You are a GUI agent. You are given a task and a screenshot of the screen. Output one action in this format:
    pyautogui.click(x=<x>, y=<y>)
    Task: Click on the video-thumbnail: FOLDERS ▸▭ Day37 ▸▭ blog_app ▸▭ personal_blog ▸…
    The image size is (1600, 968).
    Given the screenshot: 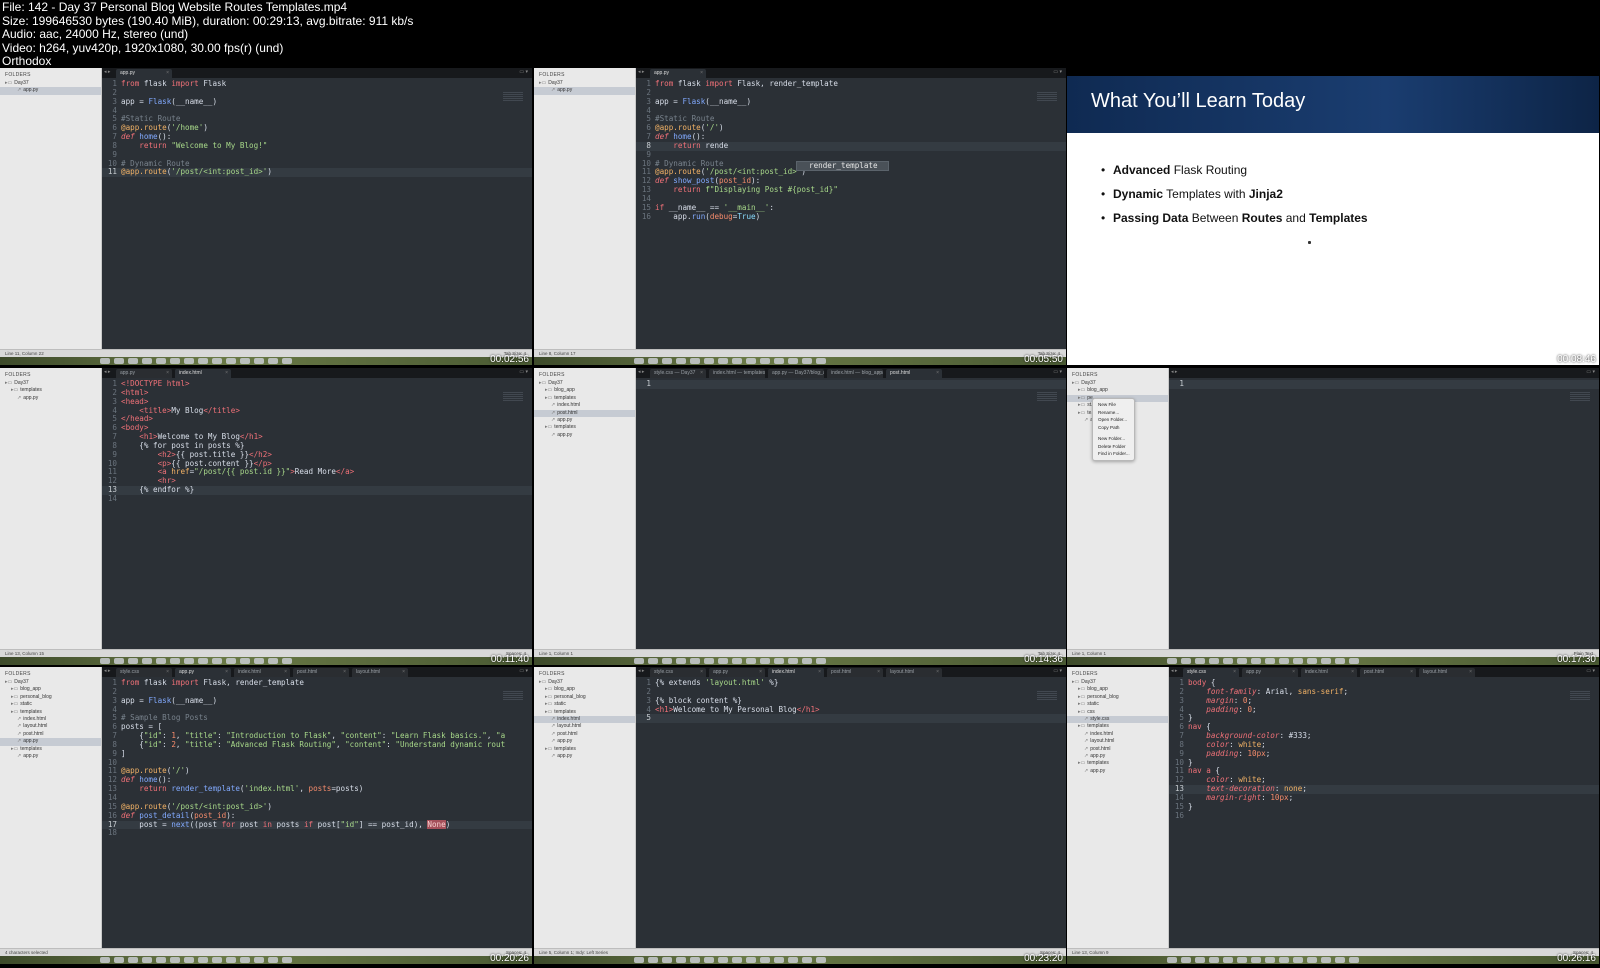 What is the action you would take?
    pyautogui.click(x=1333, y=815)
    